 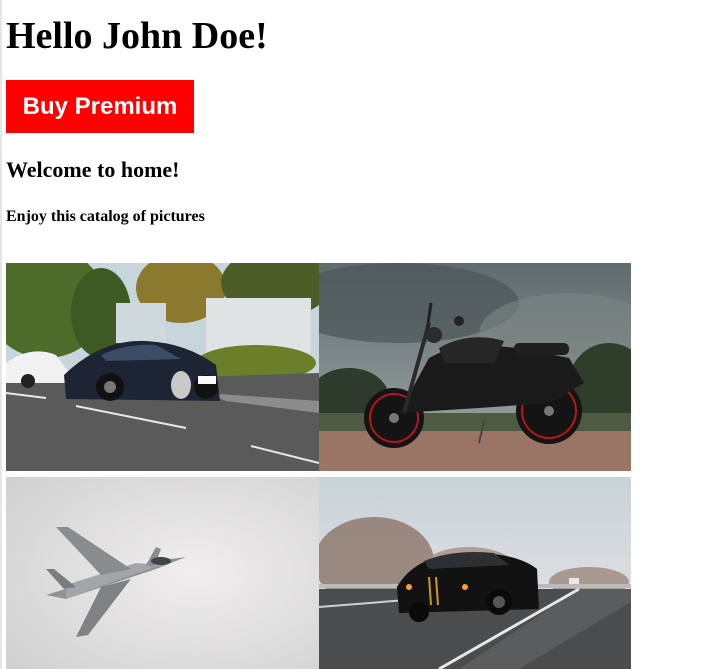 I want to click on catalog-image-muscle-car, so click(x=475, y=573).